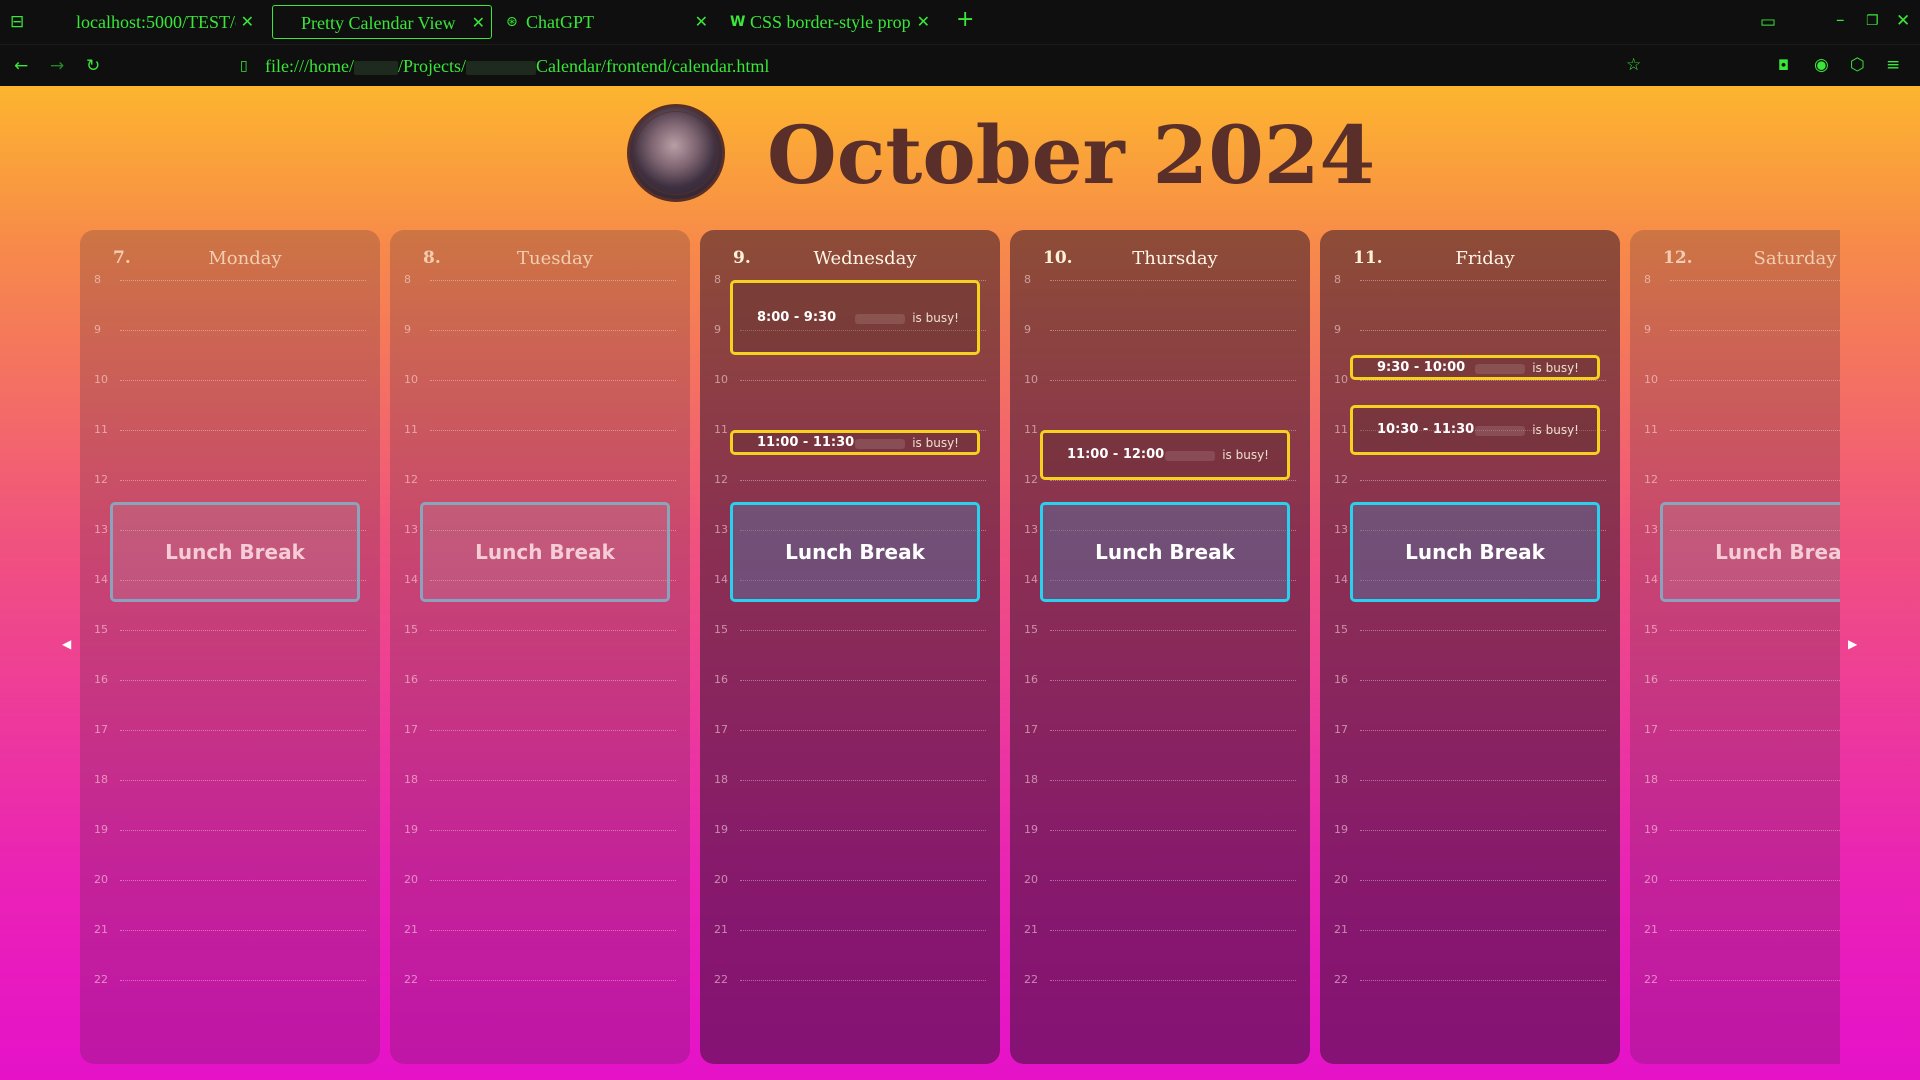 The width and height of the screenshot is (1920, 1080). What do you see at coordinates (17, 22) in the screenshot?
I see `tab-list-icon: ⊟` at bounding box center [17, 22].